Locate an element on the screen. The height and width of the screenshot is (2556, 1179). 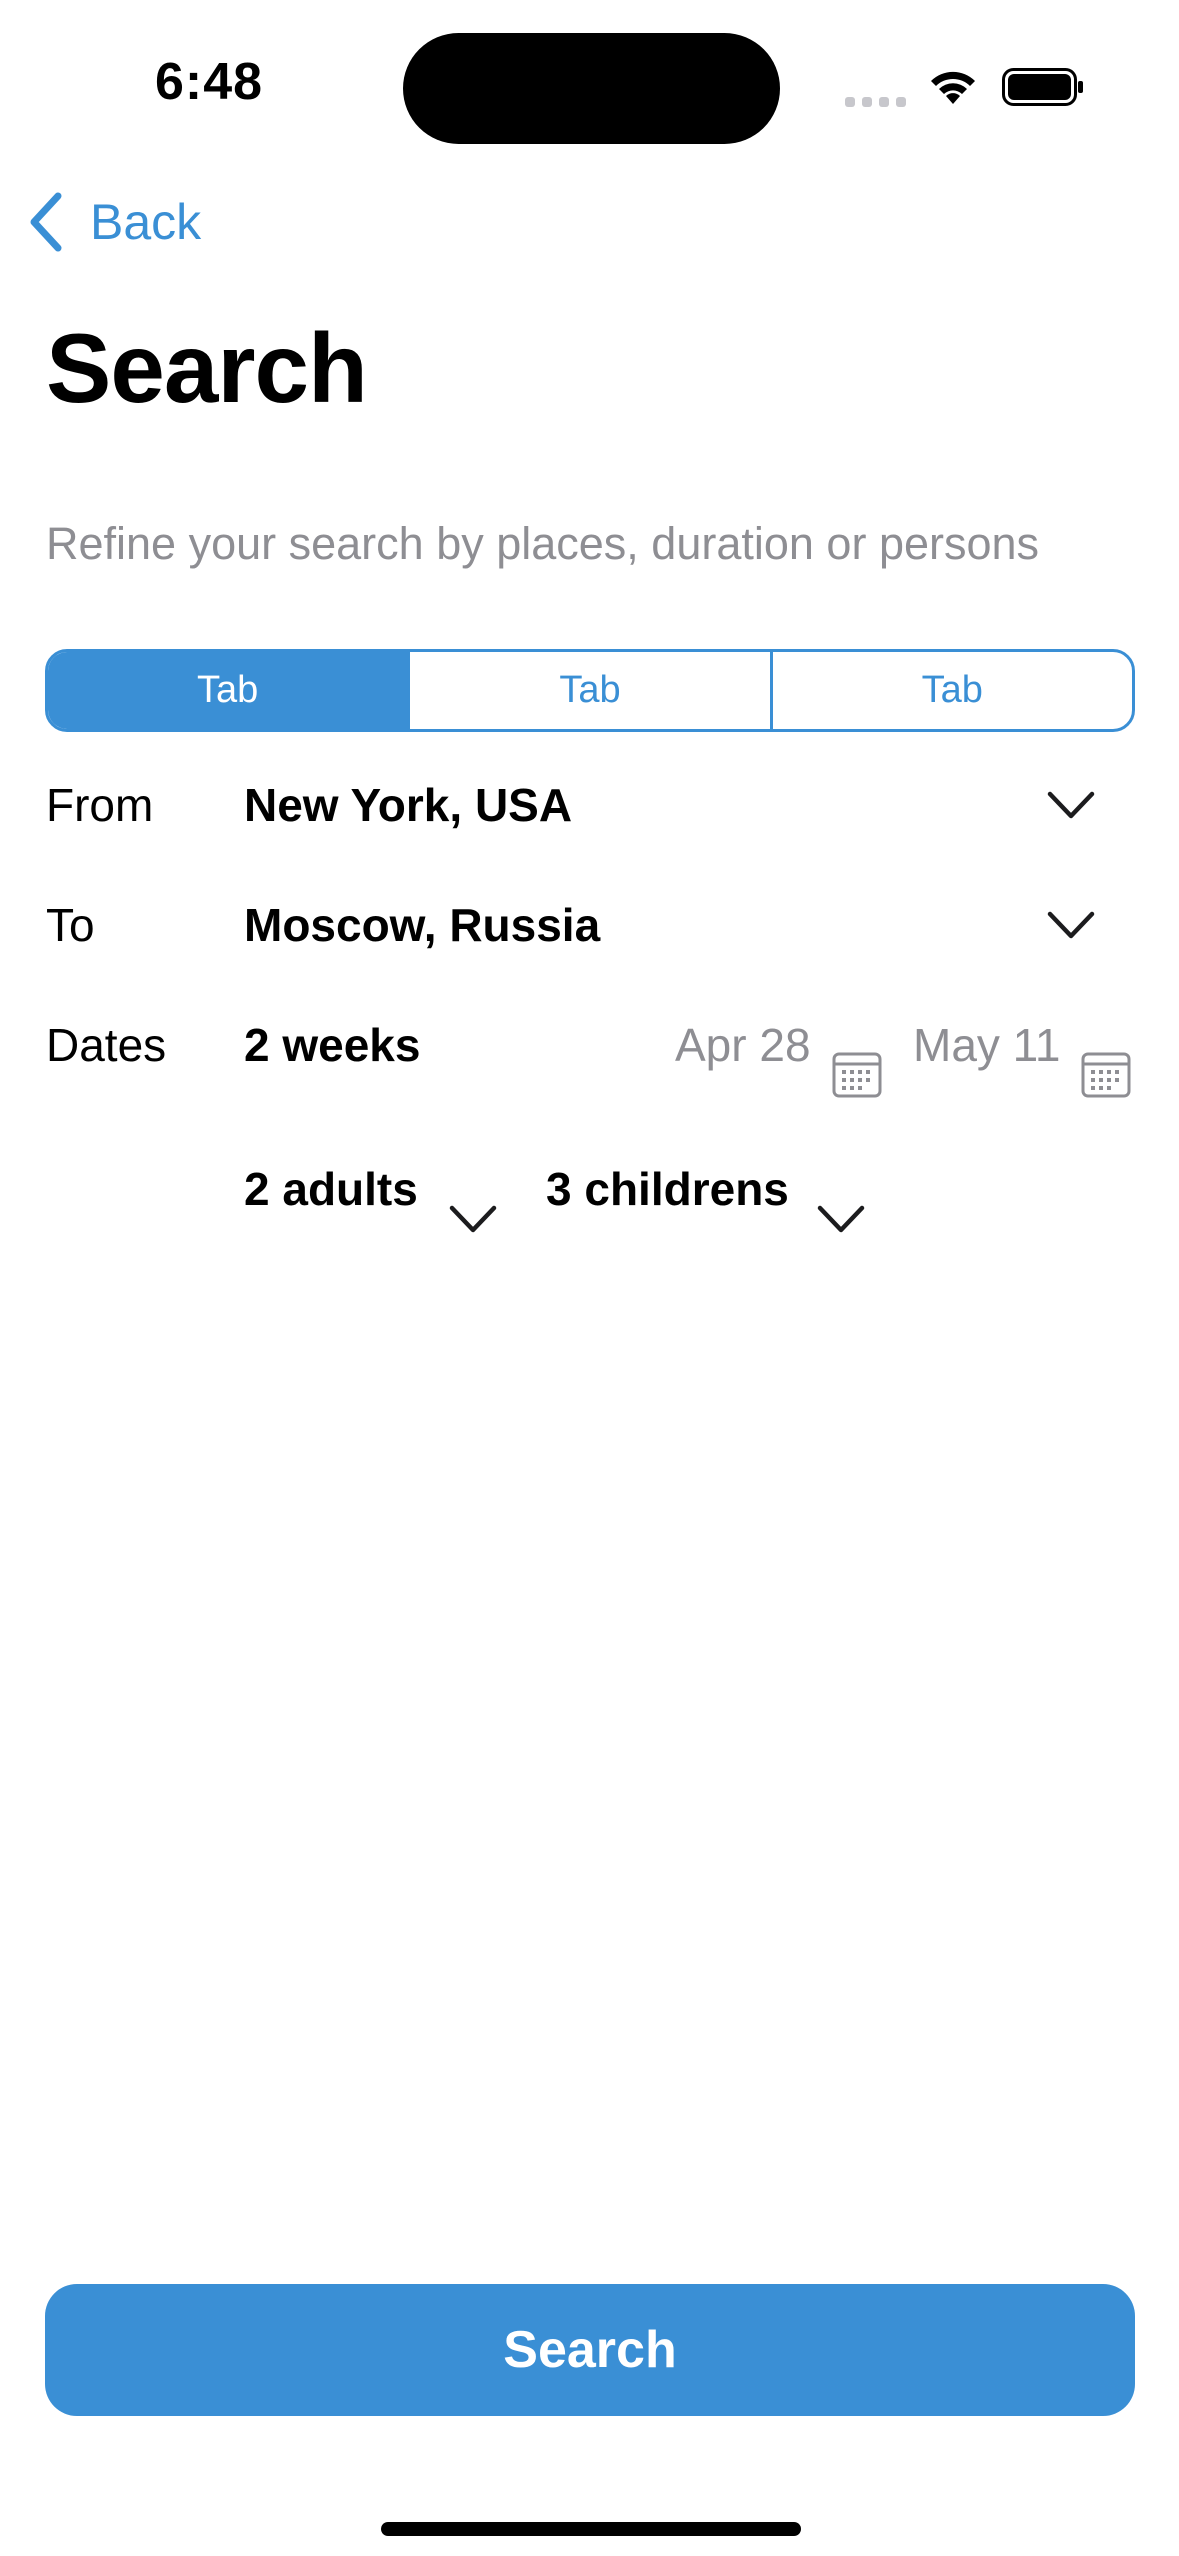
signal-icon is located at coordinates (875, 102).